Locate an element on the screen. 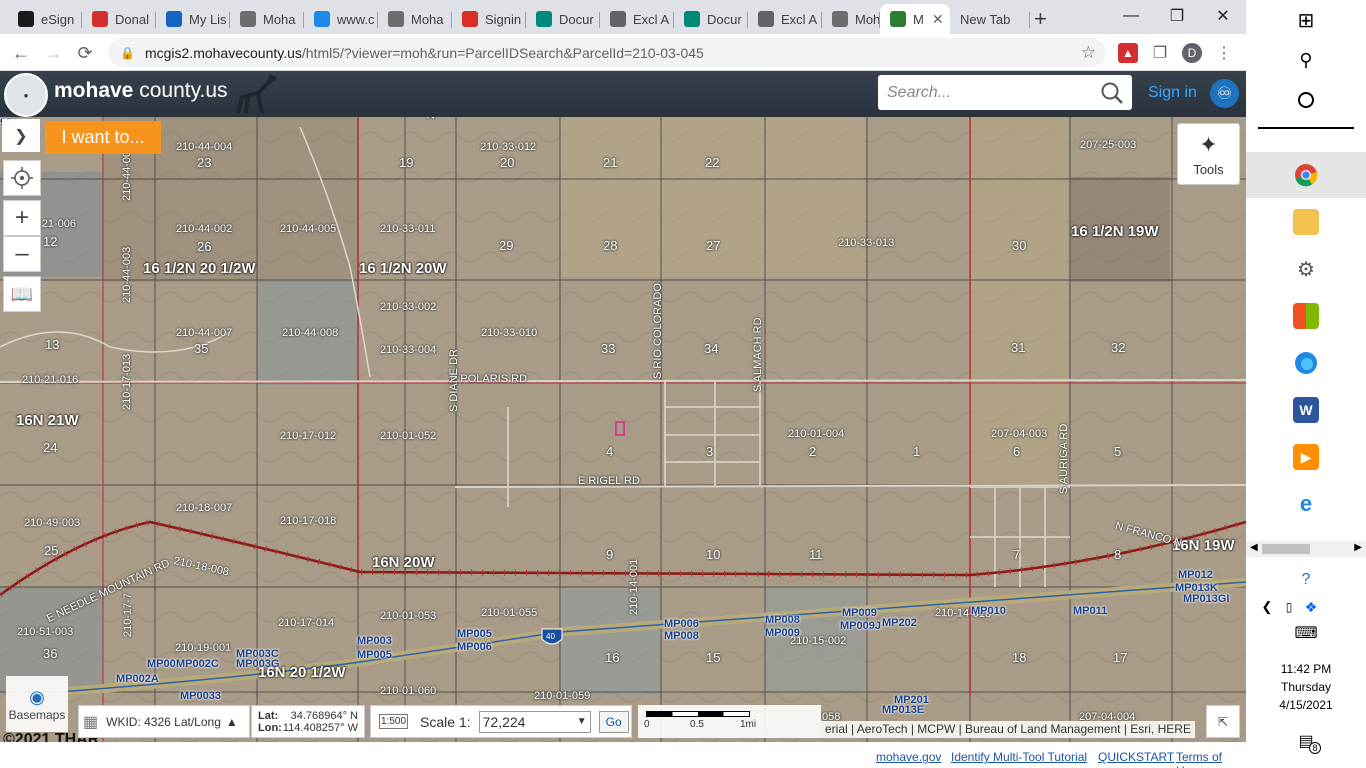 The image size is (1366, 768). milepost-label: MP011 is located at coordinates (1090, 611).